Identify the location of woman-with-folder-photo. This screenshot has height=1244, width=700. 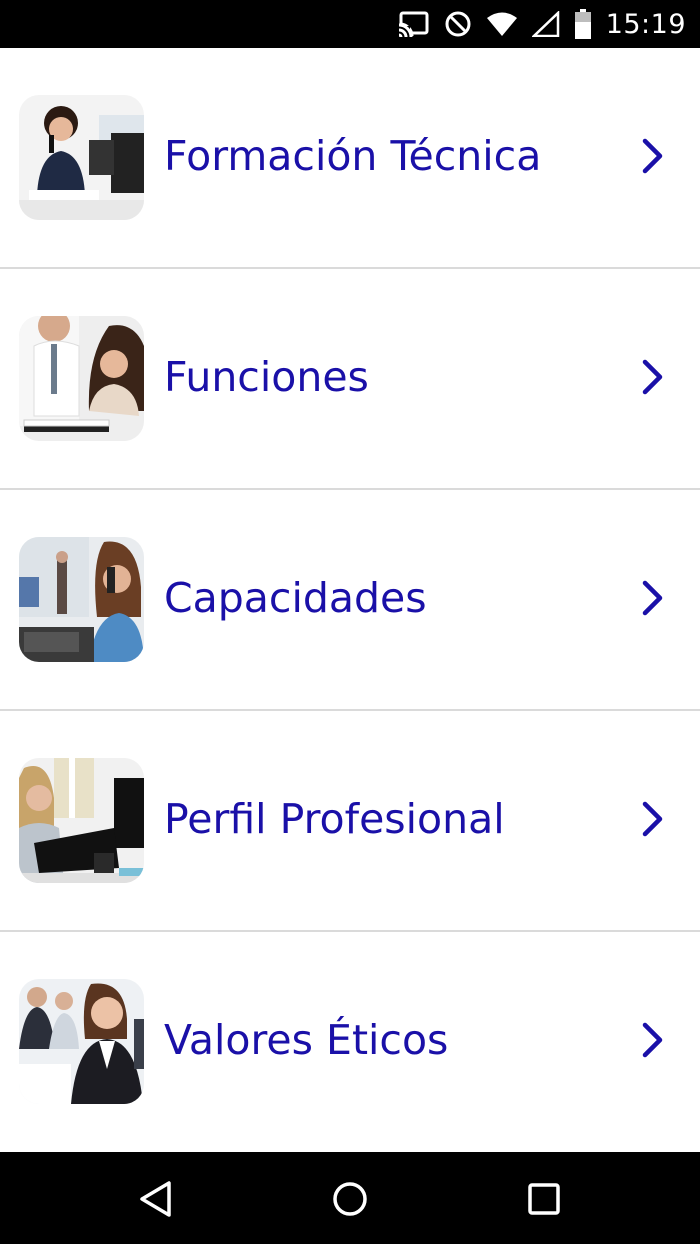
(81, 820).